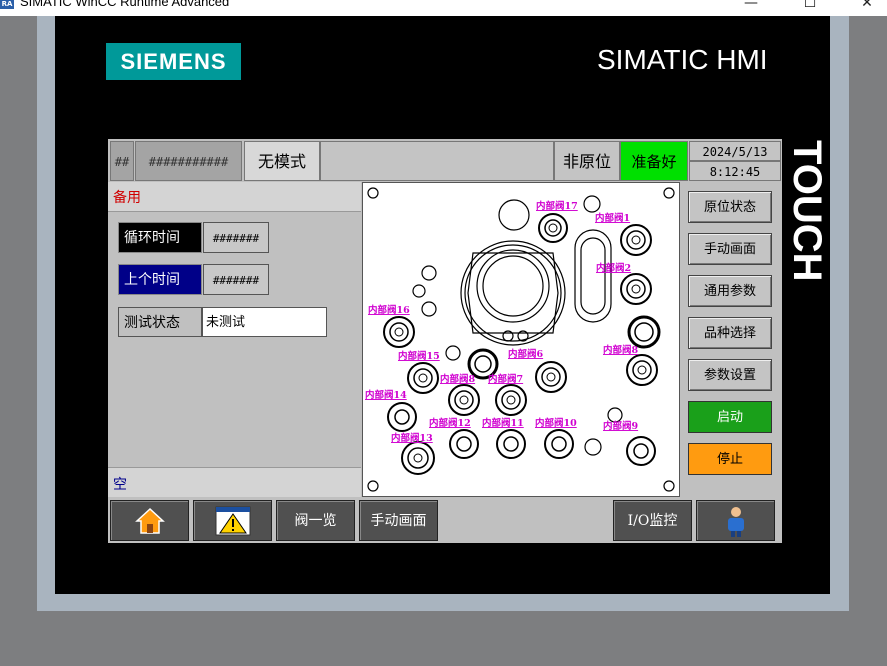  Describe the element at coordinates (587, 161) in the screenshot. I see `origin-indicator: 非原位` at that location.